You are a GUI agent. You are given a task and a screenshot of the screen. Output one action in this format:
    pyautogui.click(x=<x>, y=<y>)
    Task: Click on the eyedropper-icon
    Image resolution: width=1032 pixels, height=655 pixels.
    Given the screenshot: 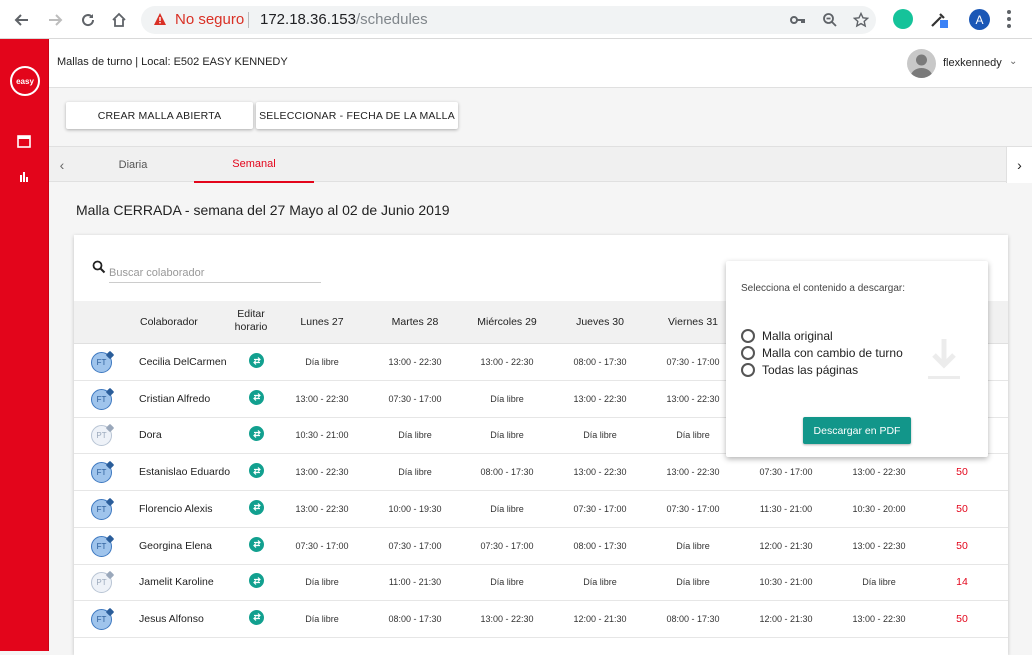 What is the action you would take?
    pyautogui.click(x=939, y=19)
    